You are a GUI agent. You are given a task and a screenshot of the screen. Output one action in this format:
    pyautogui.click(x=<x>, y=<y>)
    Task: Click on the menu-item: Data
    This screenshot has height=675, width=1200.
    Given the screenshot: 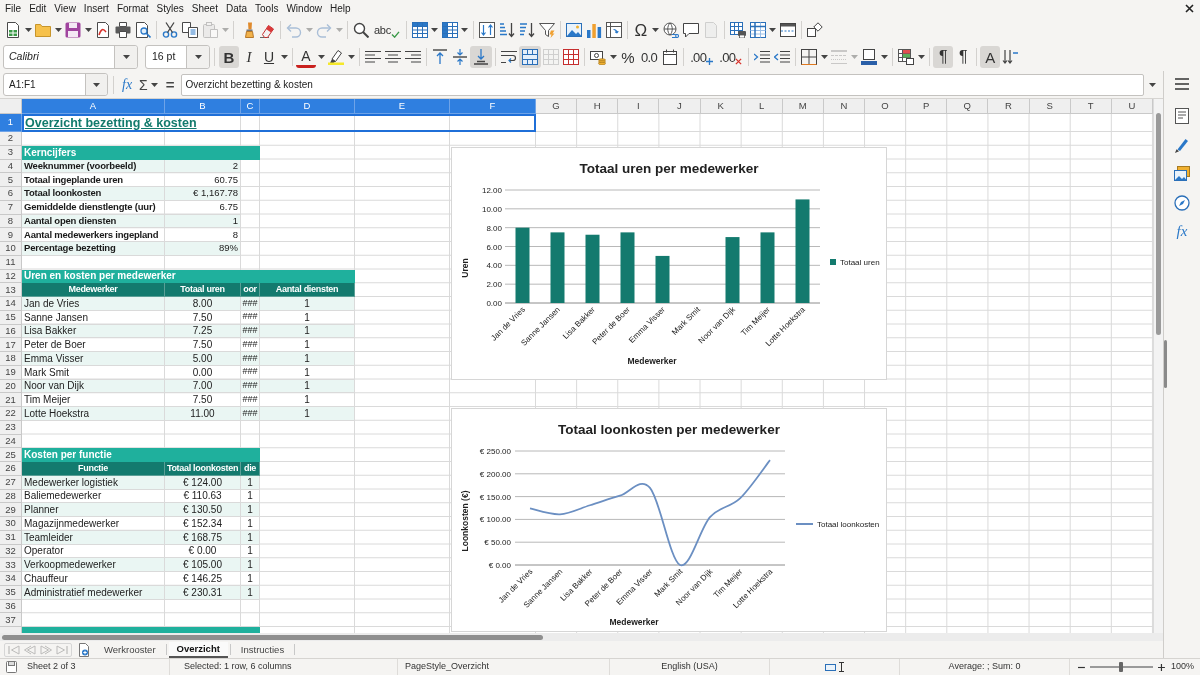 What is the action you would take?
    pyautogui.click(x=236, y=8)
    